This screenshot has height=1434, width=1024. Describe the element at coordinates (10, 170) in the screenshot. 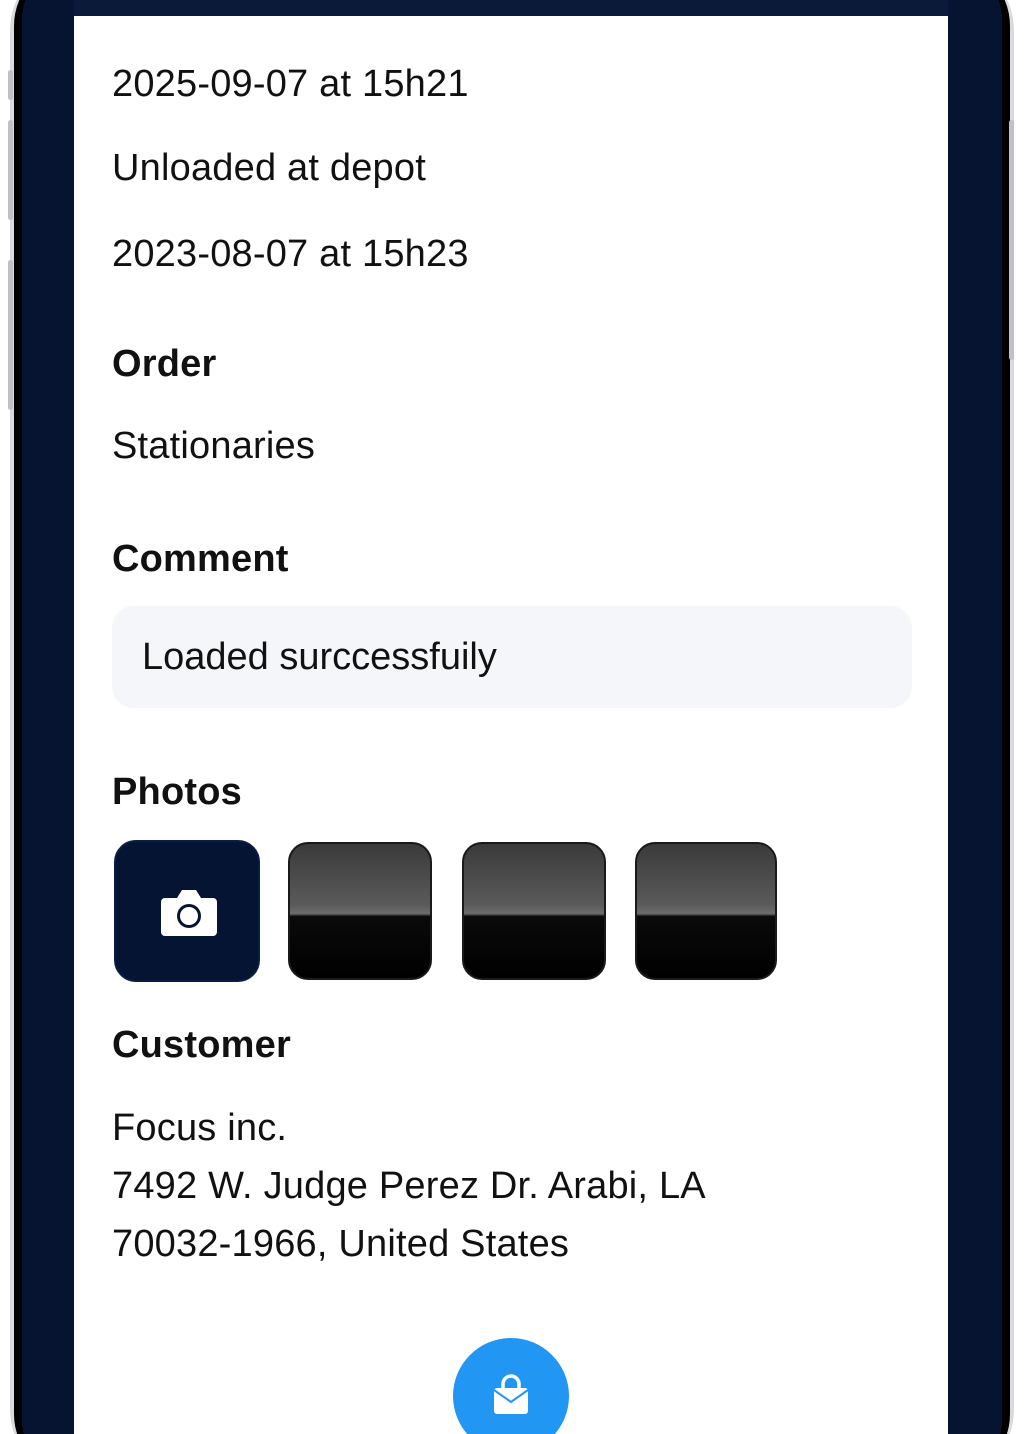

I see `volume-up-button` at that location.